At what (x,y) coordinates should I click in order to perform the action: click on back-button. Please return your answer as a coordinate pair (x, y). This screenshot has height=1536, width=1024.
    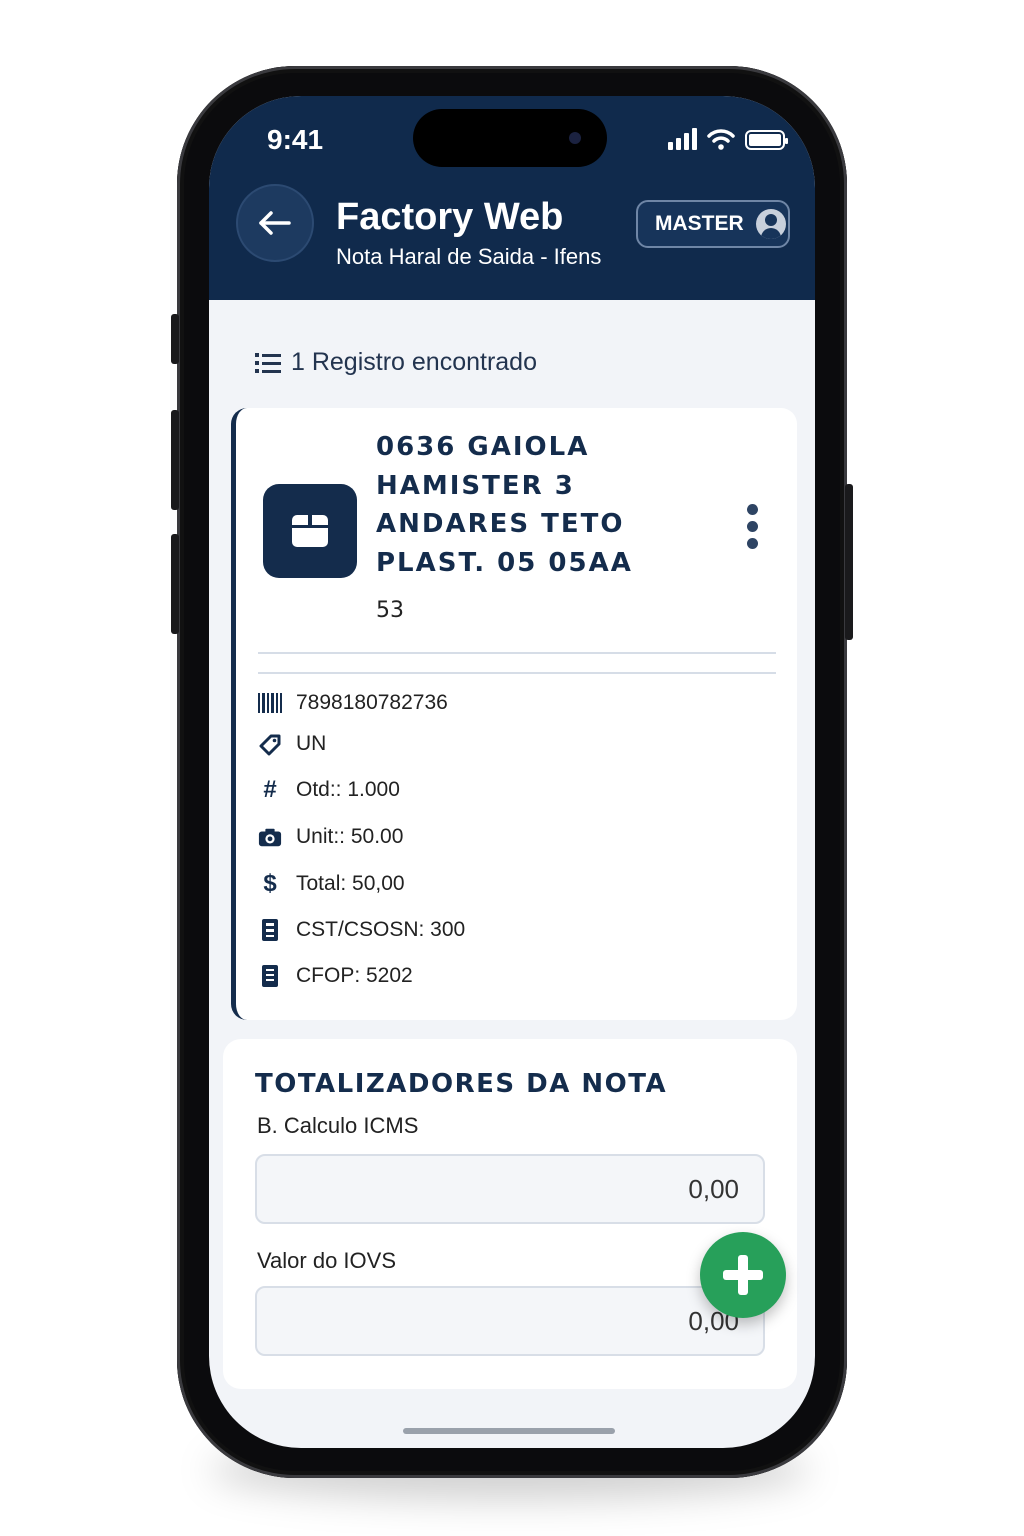
    Looking at the image, I should click on (275, 223).